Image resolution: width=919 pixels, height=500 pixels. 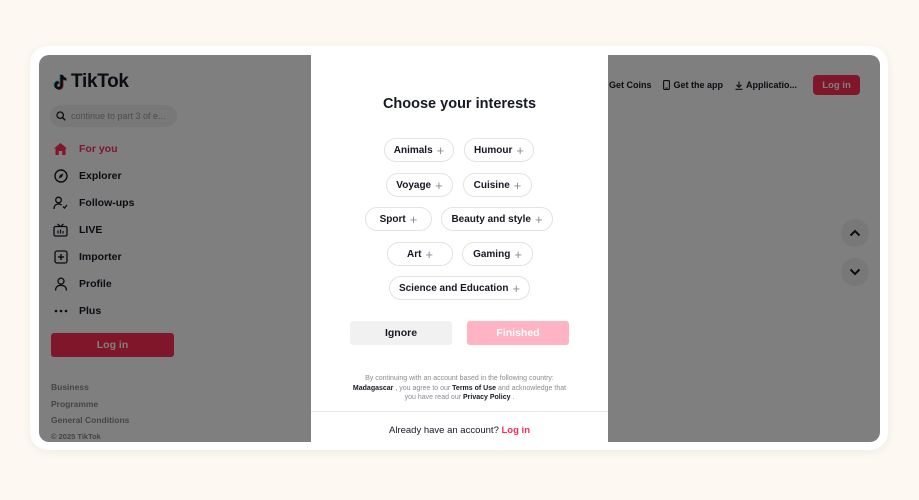 I want to click on modal-footer: Already have an account? Log in, so click(x=459, y=430).